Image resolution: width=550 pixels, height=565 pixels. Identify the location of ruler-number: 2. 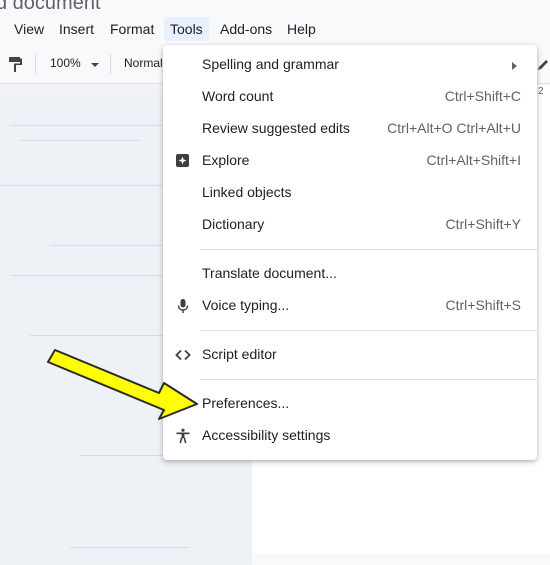
(541, 91).